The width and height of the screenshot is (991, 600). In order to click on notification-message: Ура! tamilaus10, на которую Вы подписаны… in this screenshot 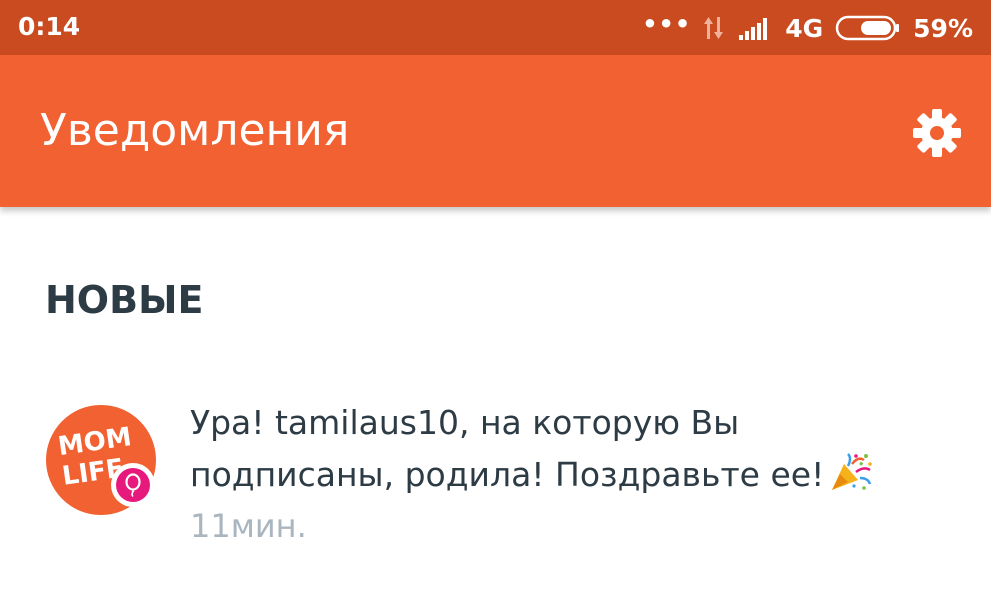, I will do `click(507, 448)`.